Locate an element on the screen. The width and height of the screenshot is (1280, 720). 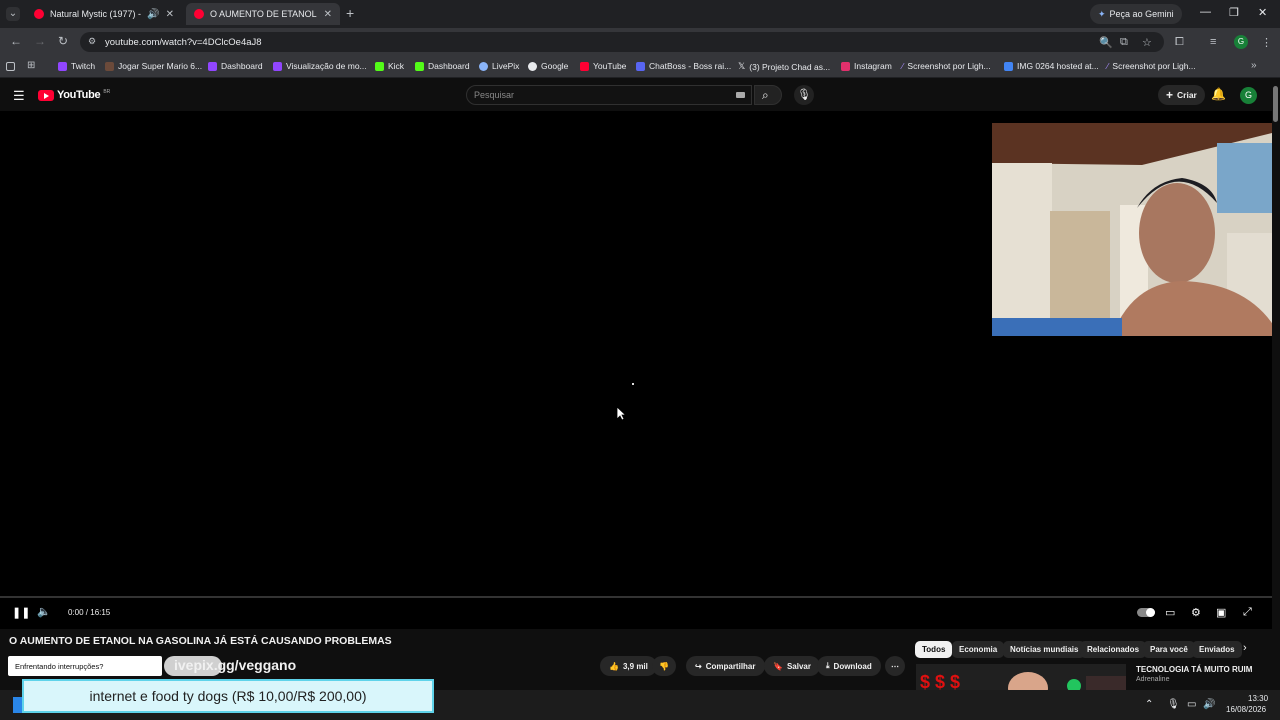
create-label: Criar is located at coordinates (1187, 95).